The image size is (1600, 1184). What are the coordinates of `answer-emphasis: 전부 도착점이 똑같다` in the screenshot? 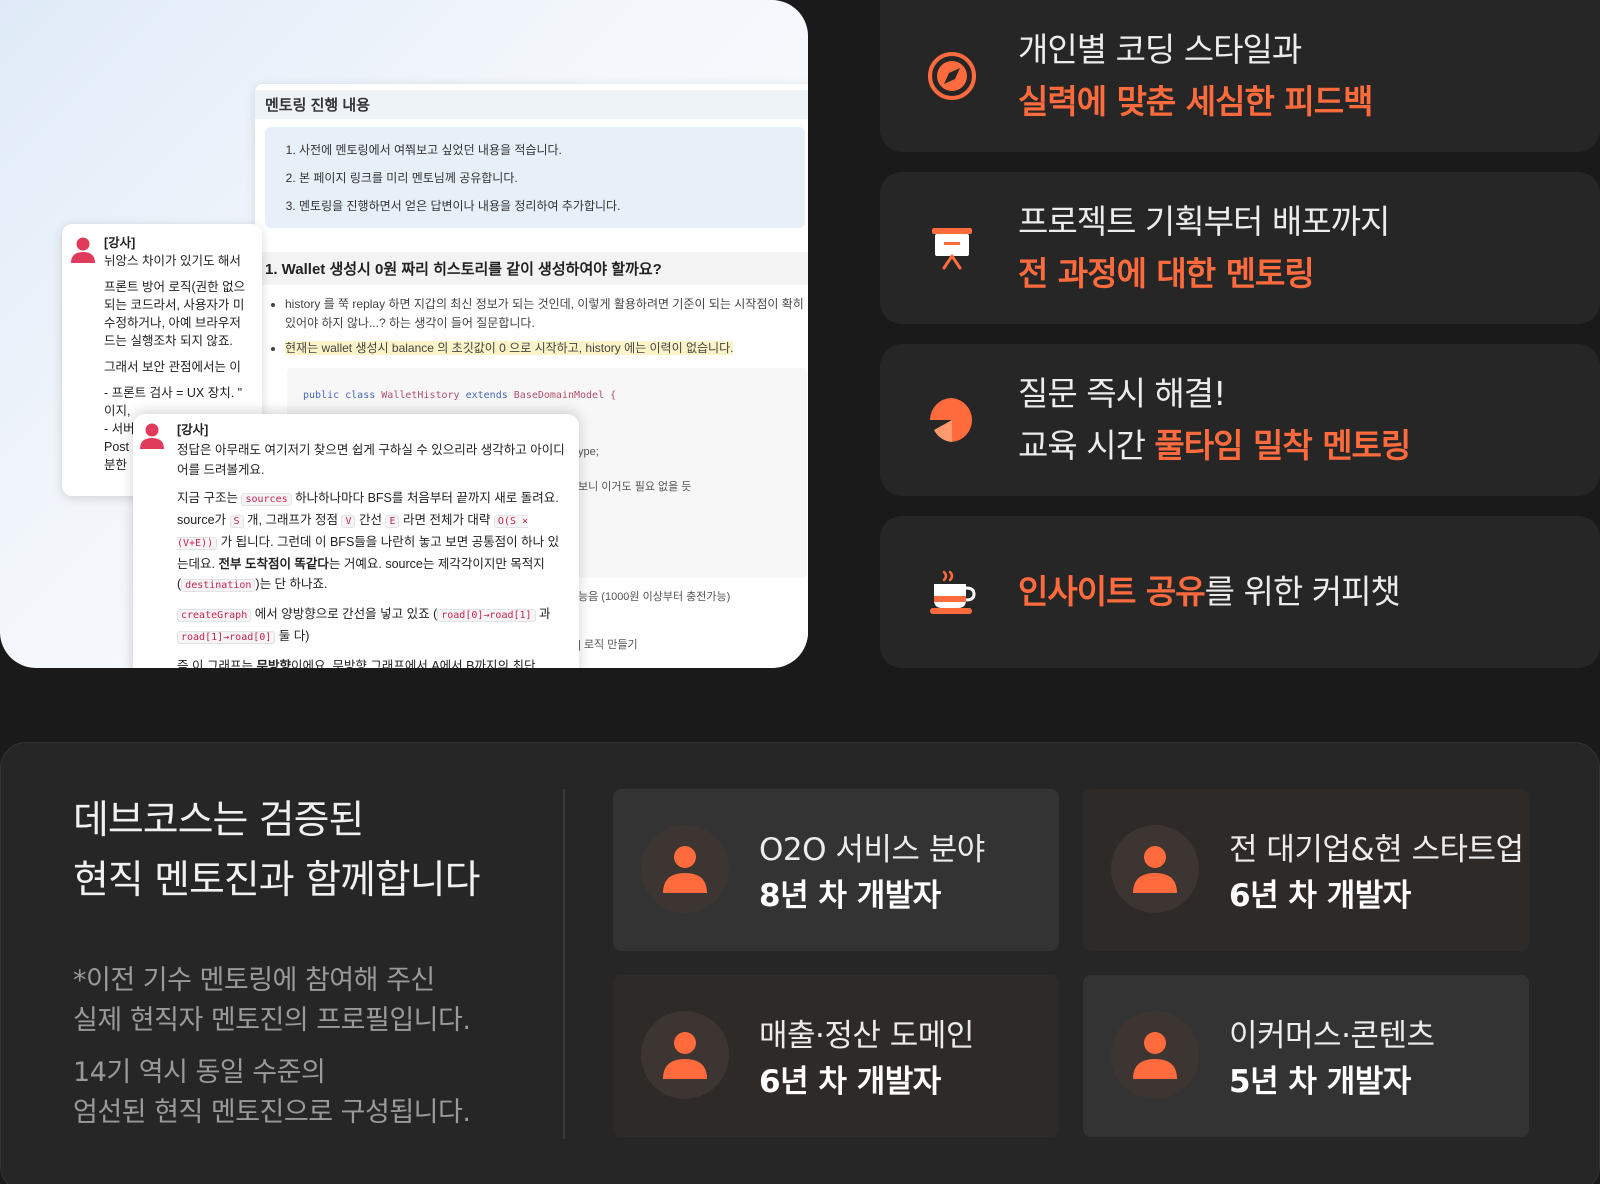 It's located at (273, 564).